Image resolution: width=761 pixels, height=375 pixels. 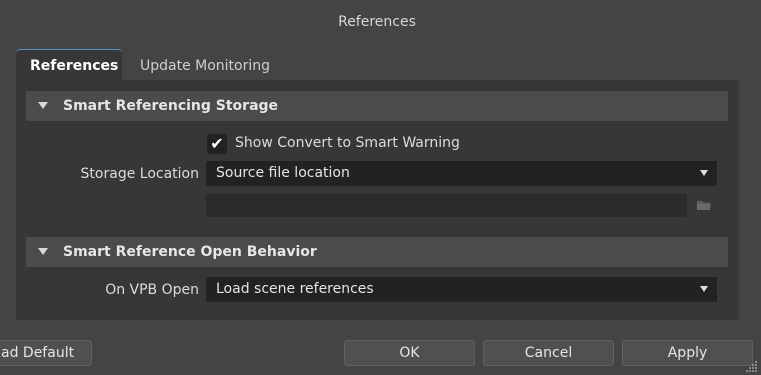 What do you see at coordinates (548, 353) in the screenshot?
I see `cancel-button: Cancel` at bounding box center [548, 353].